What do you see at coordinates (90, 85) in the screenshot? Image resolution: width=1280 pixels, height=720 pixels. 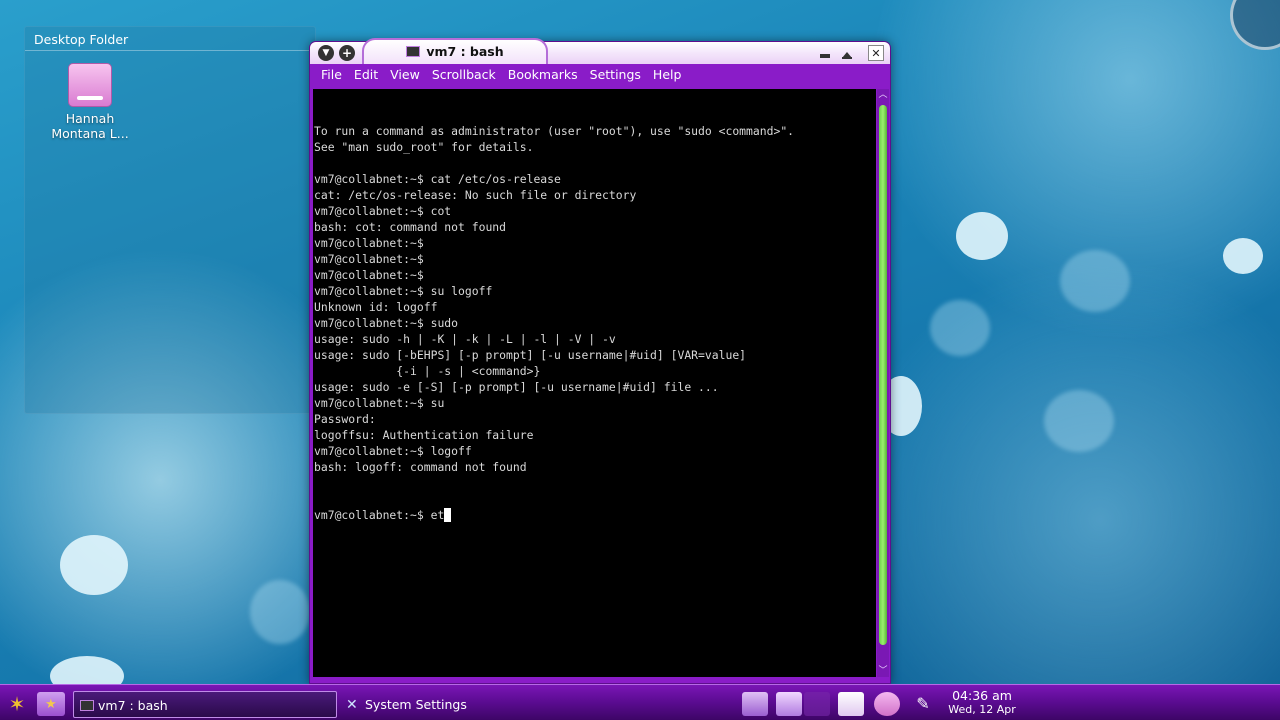 I see `disk-drive-icon` at bounding box center [90, 85].